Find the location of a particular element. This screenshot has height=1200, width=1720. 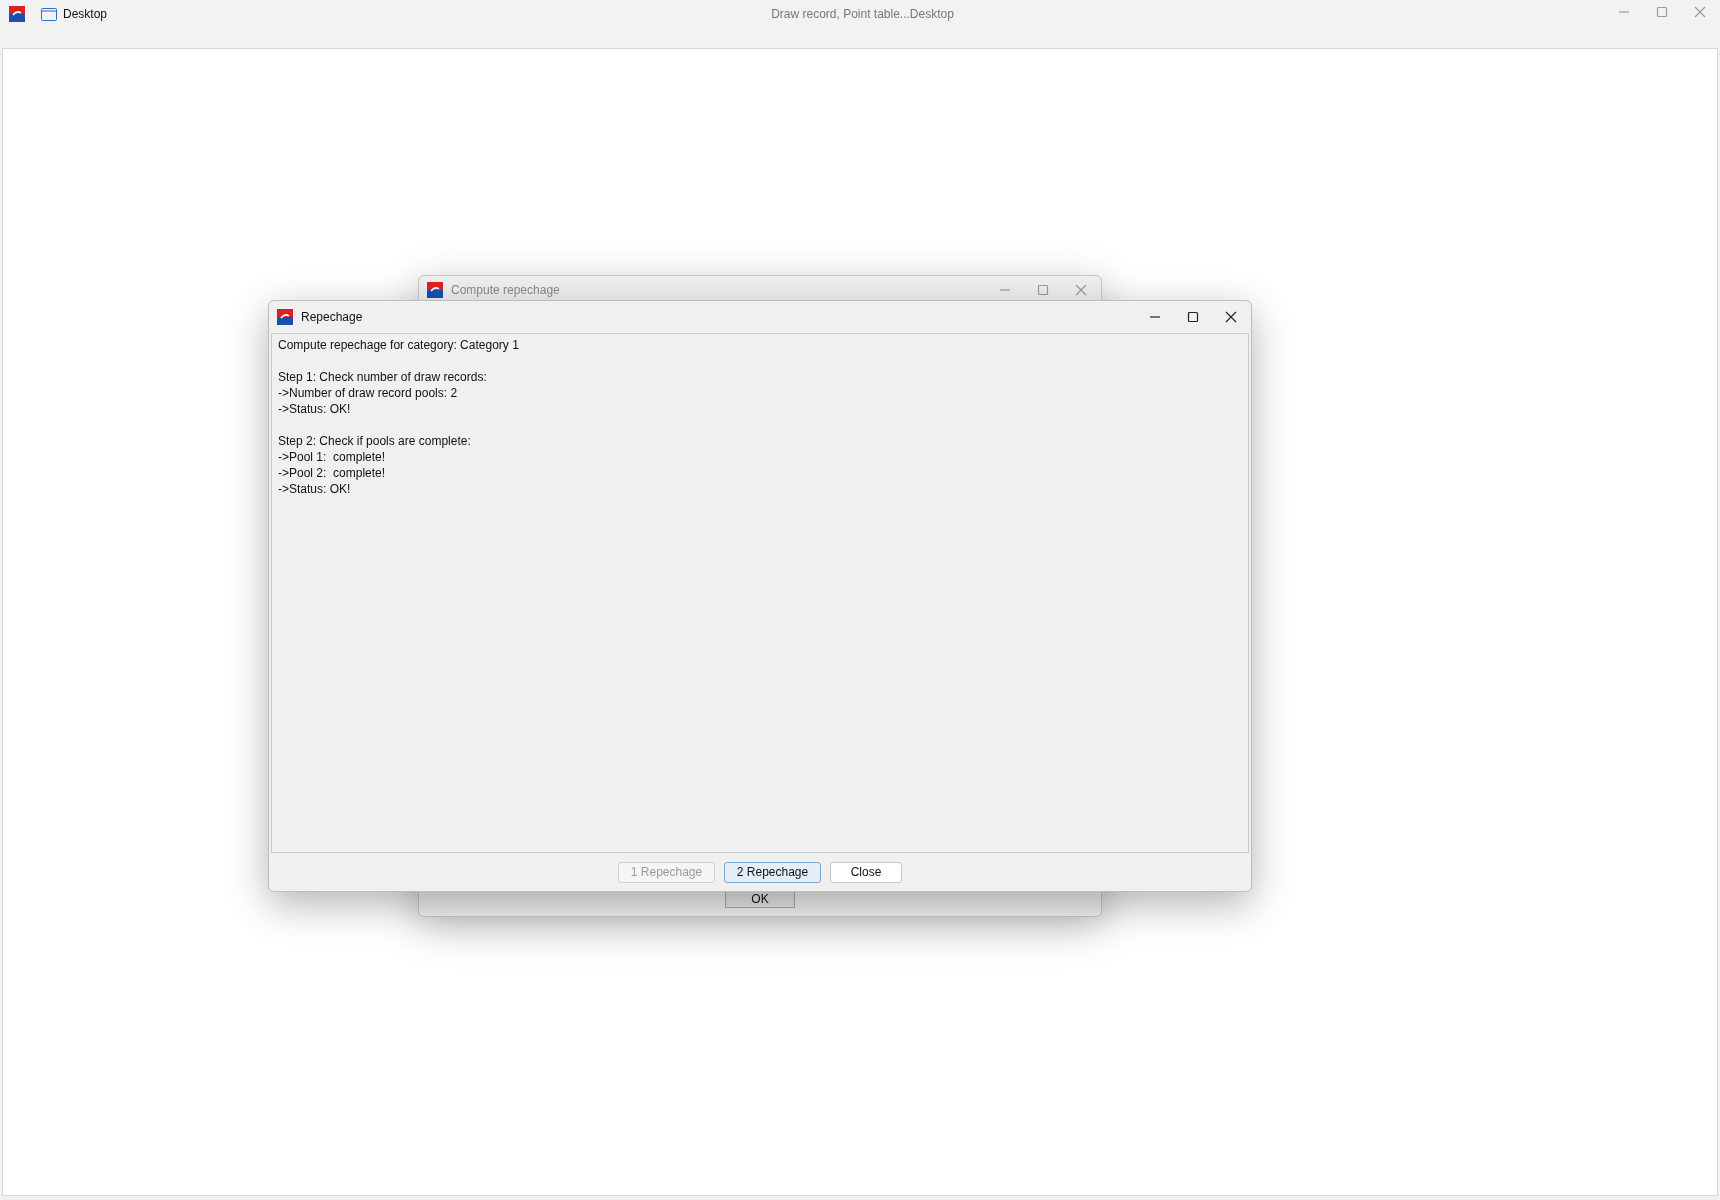

log-line: Step 2: Check if pools are complete: is located at coordinates (374, 441).